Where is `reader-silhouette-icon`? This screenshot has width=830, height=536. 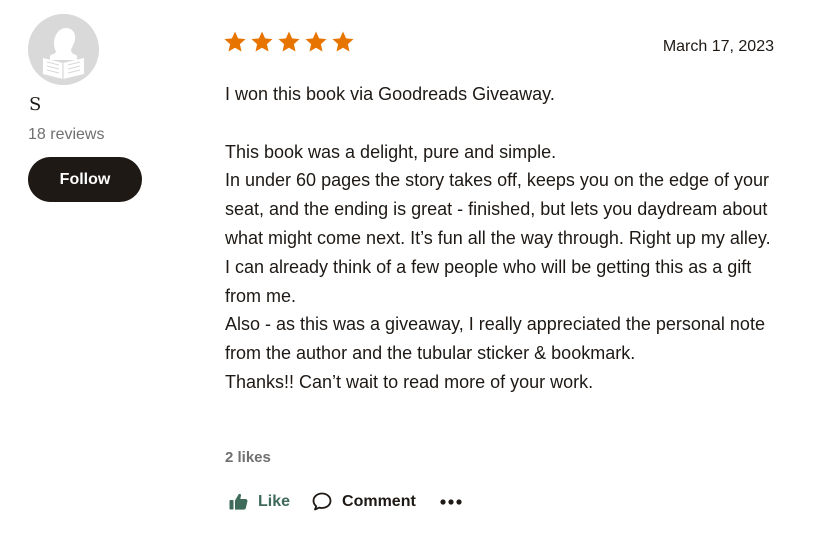 reader-silhouette-icon is located at coordinates (63, 49).